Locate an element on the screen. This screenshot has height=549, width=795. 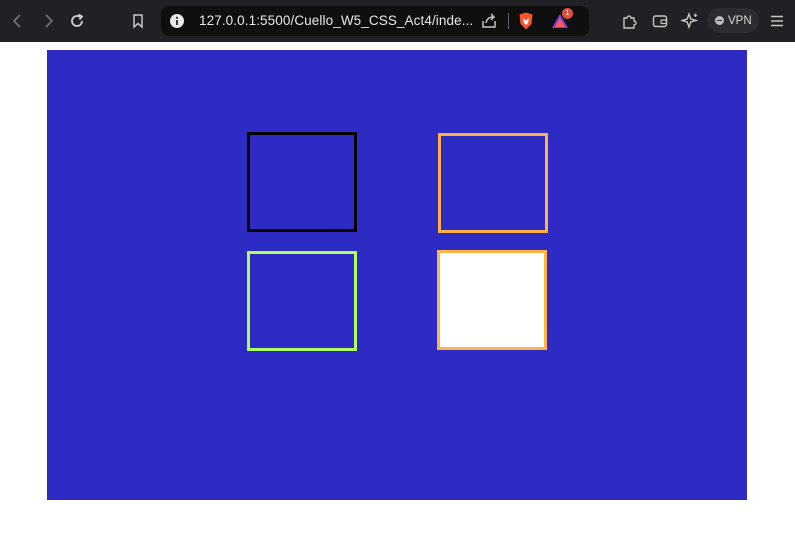
share-icon is located at coordinates (489, 21).